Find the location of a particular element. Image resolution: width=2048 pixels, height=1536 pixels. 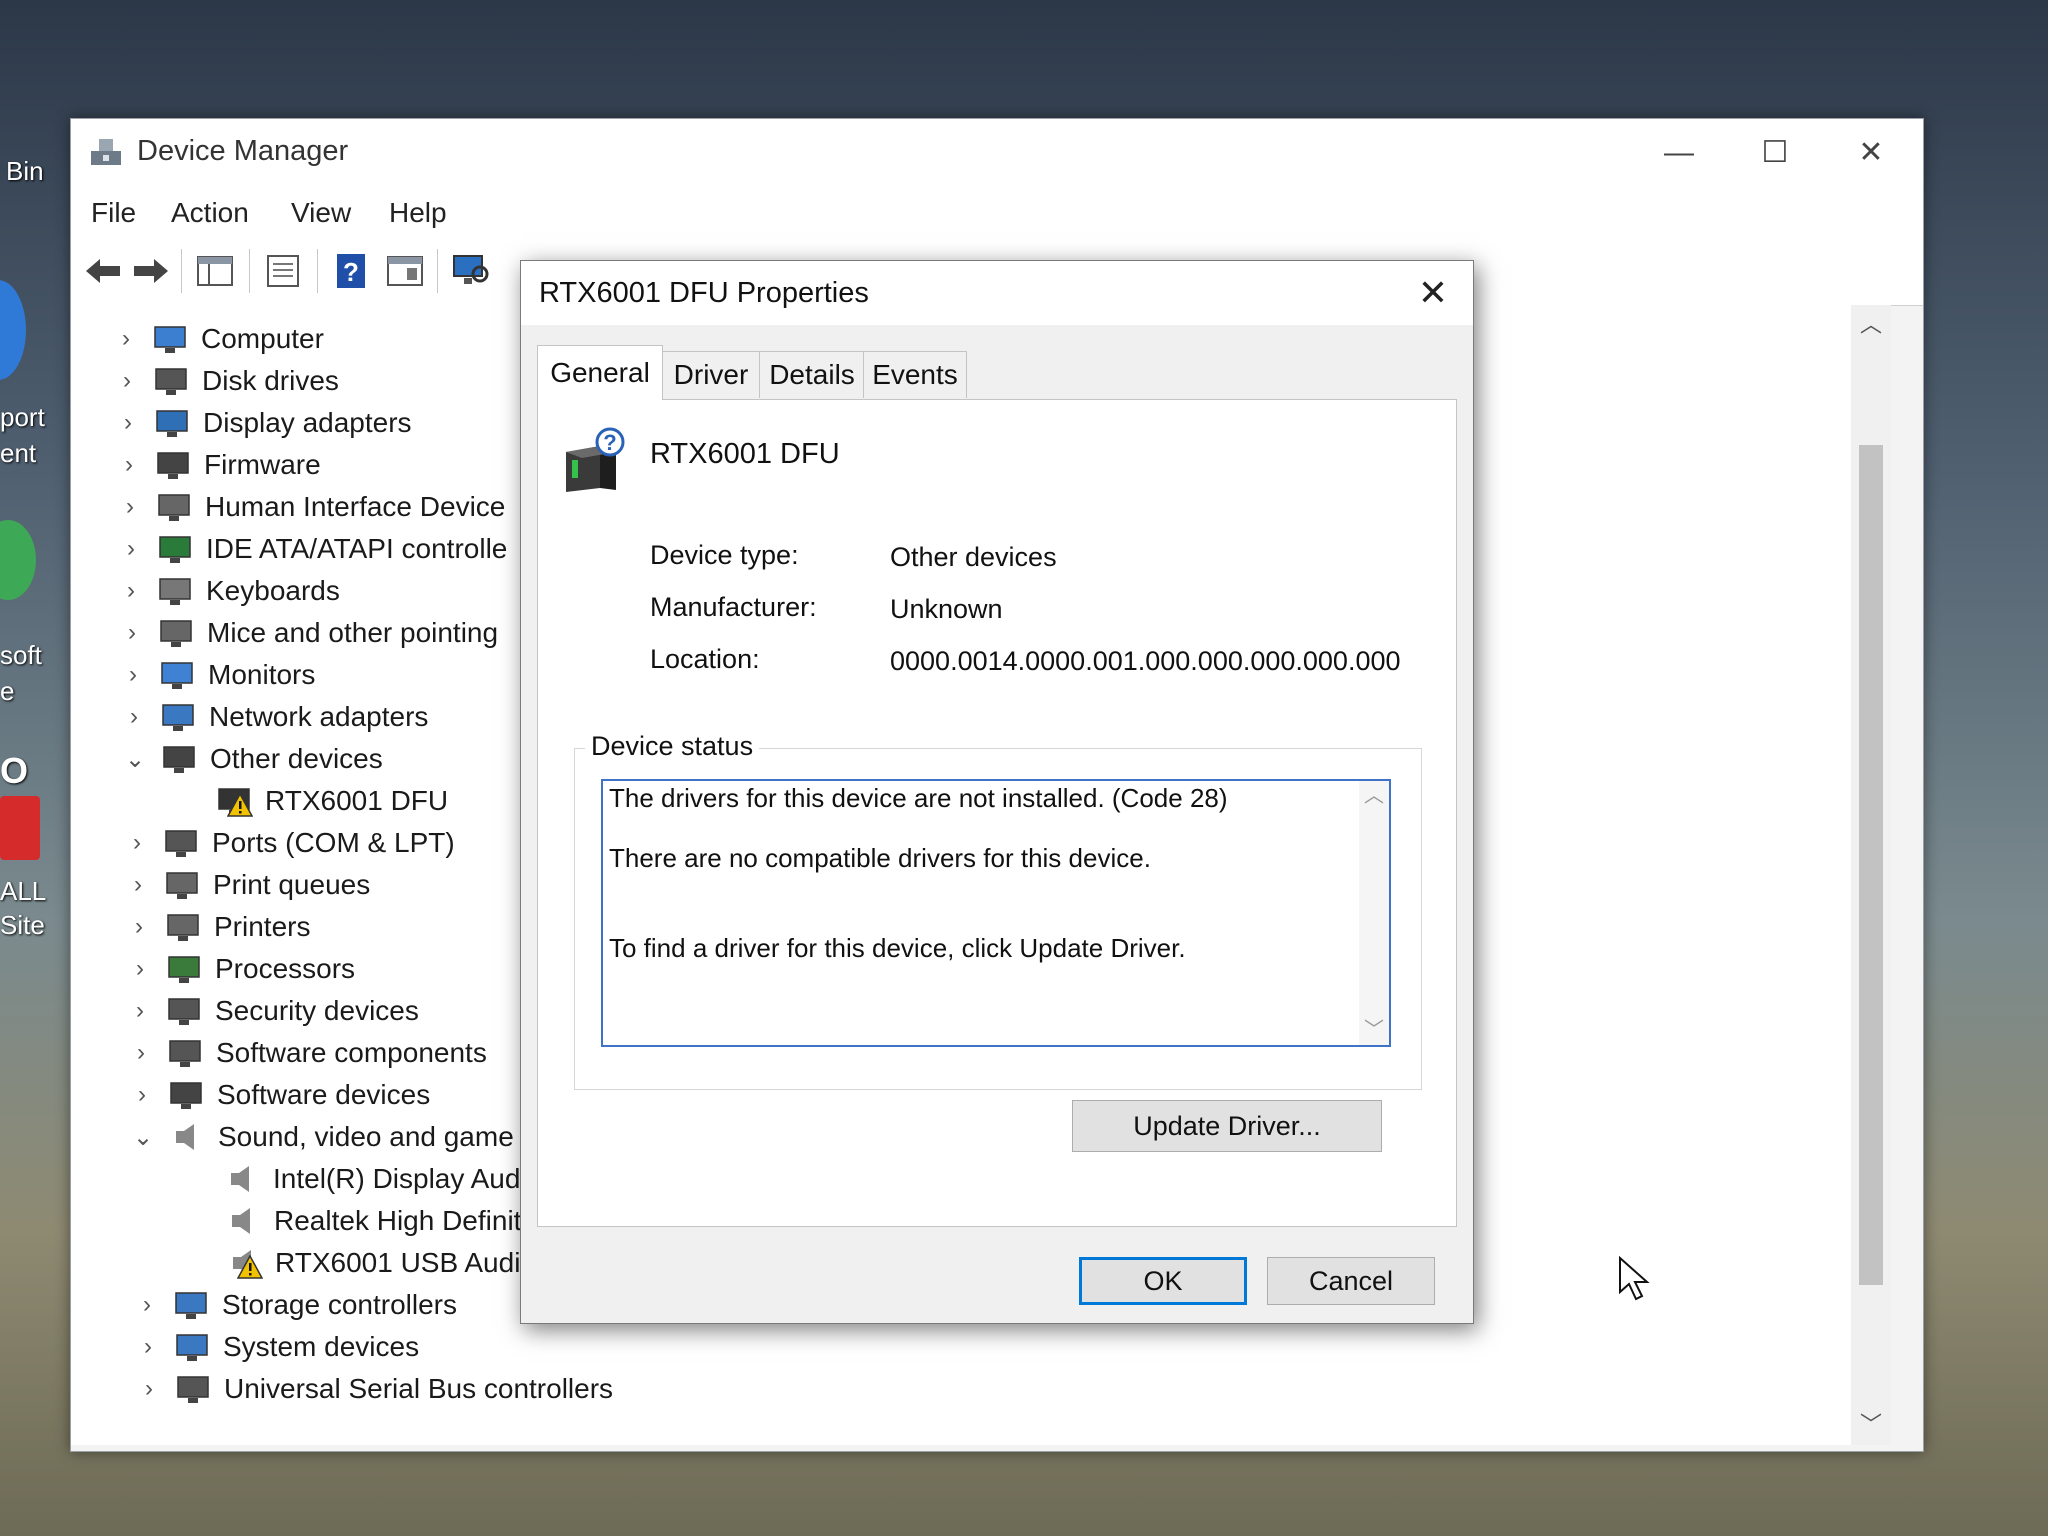

toolbar-separator is located at coordinates (249, 271).